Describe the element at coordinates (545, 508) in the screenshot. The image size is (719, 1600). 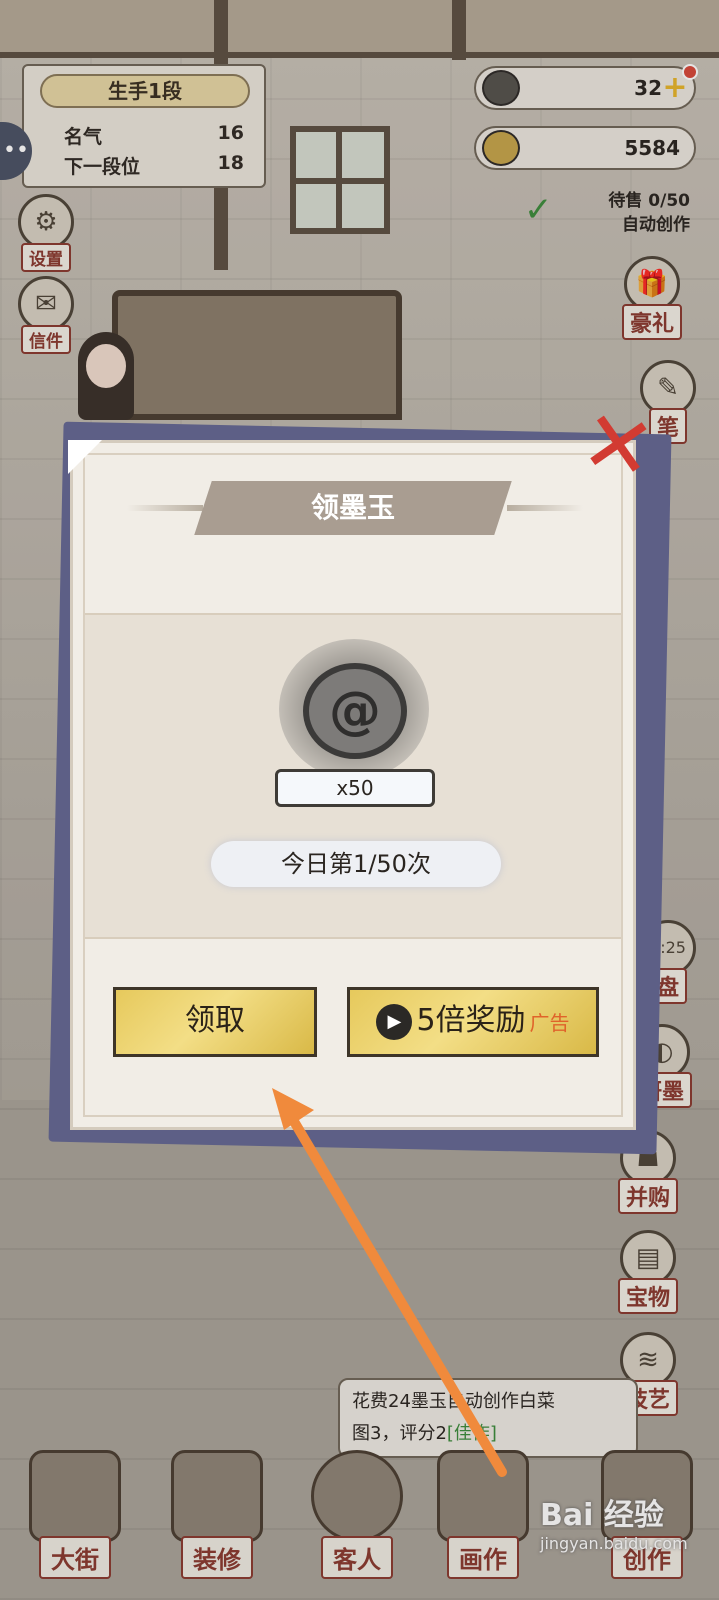
I see `title-flourish-right` at that location.